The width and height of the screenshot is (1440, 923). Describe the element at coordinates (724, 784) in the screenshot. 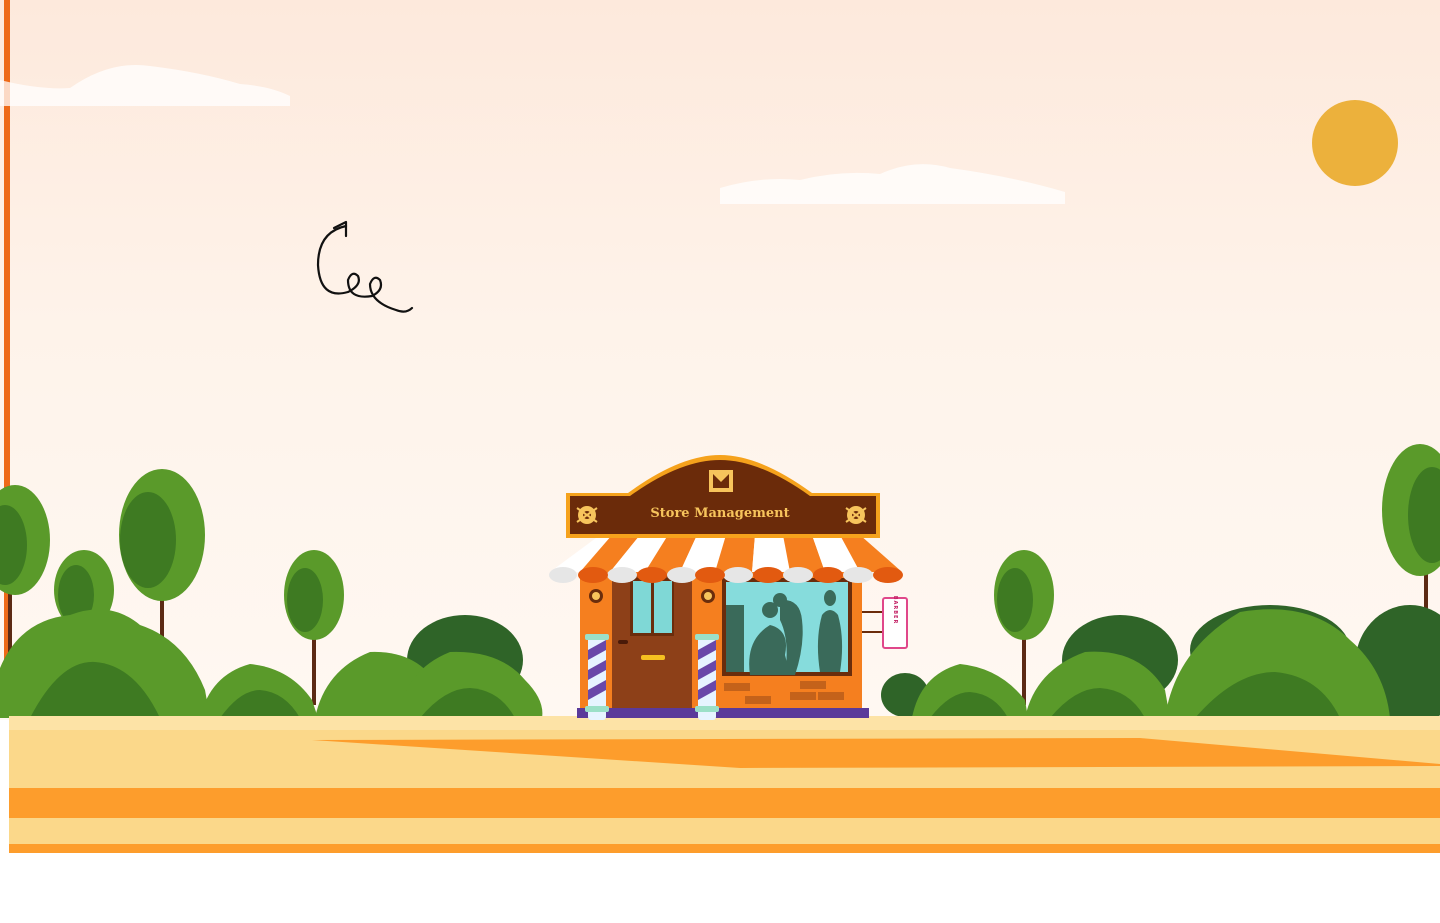

I see `ground` at that location.